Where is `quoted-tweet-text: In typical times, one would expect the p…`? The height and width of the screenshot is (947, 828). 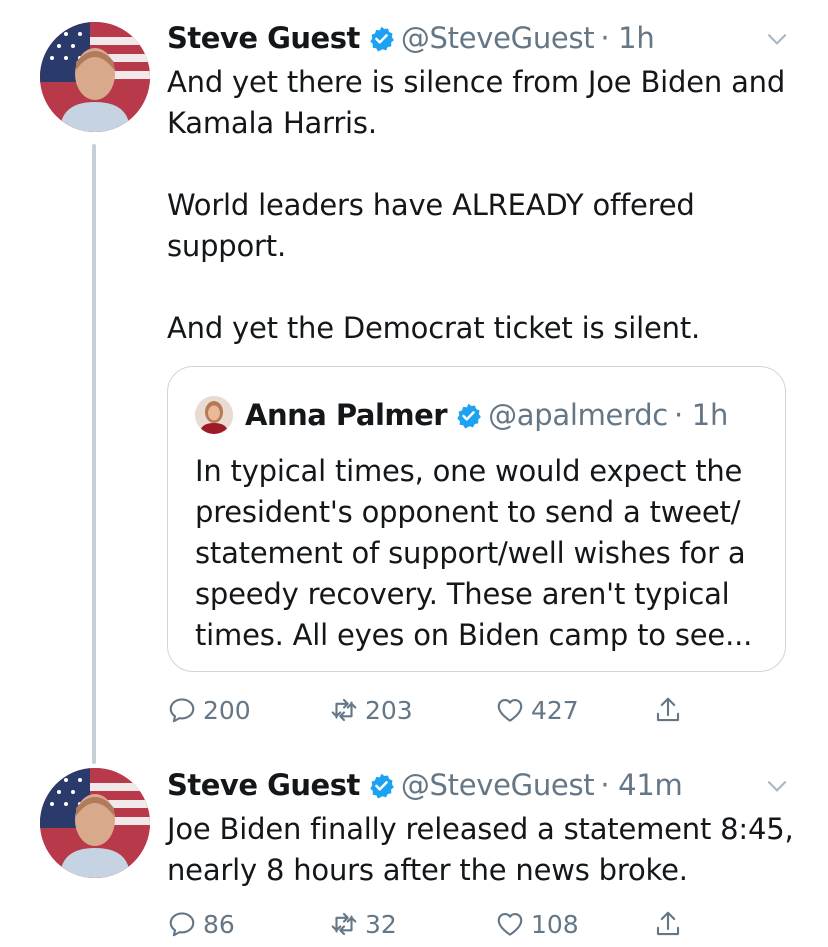
quoted-tweet-text: In typical times, one would expect the p… is located at coordinates (474, 553).